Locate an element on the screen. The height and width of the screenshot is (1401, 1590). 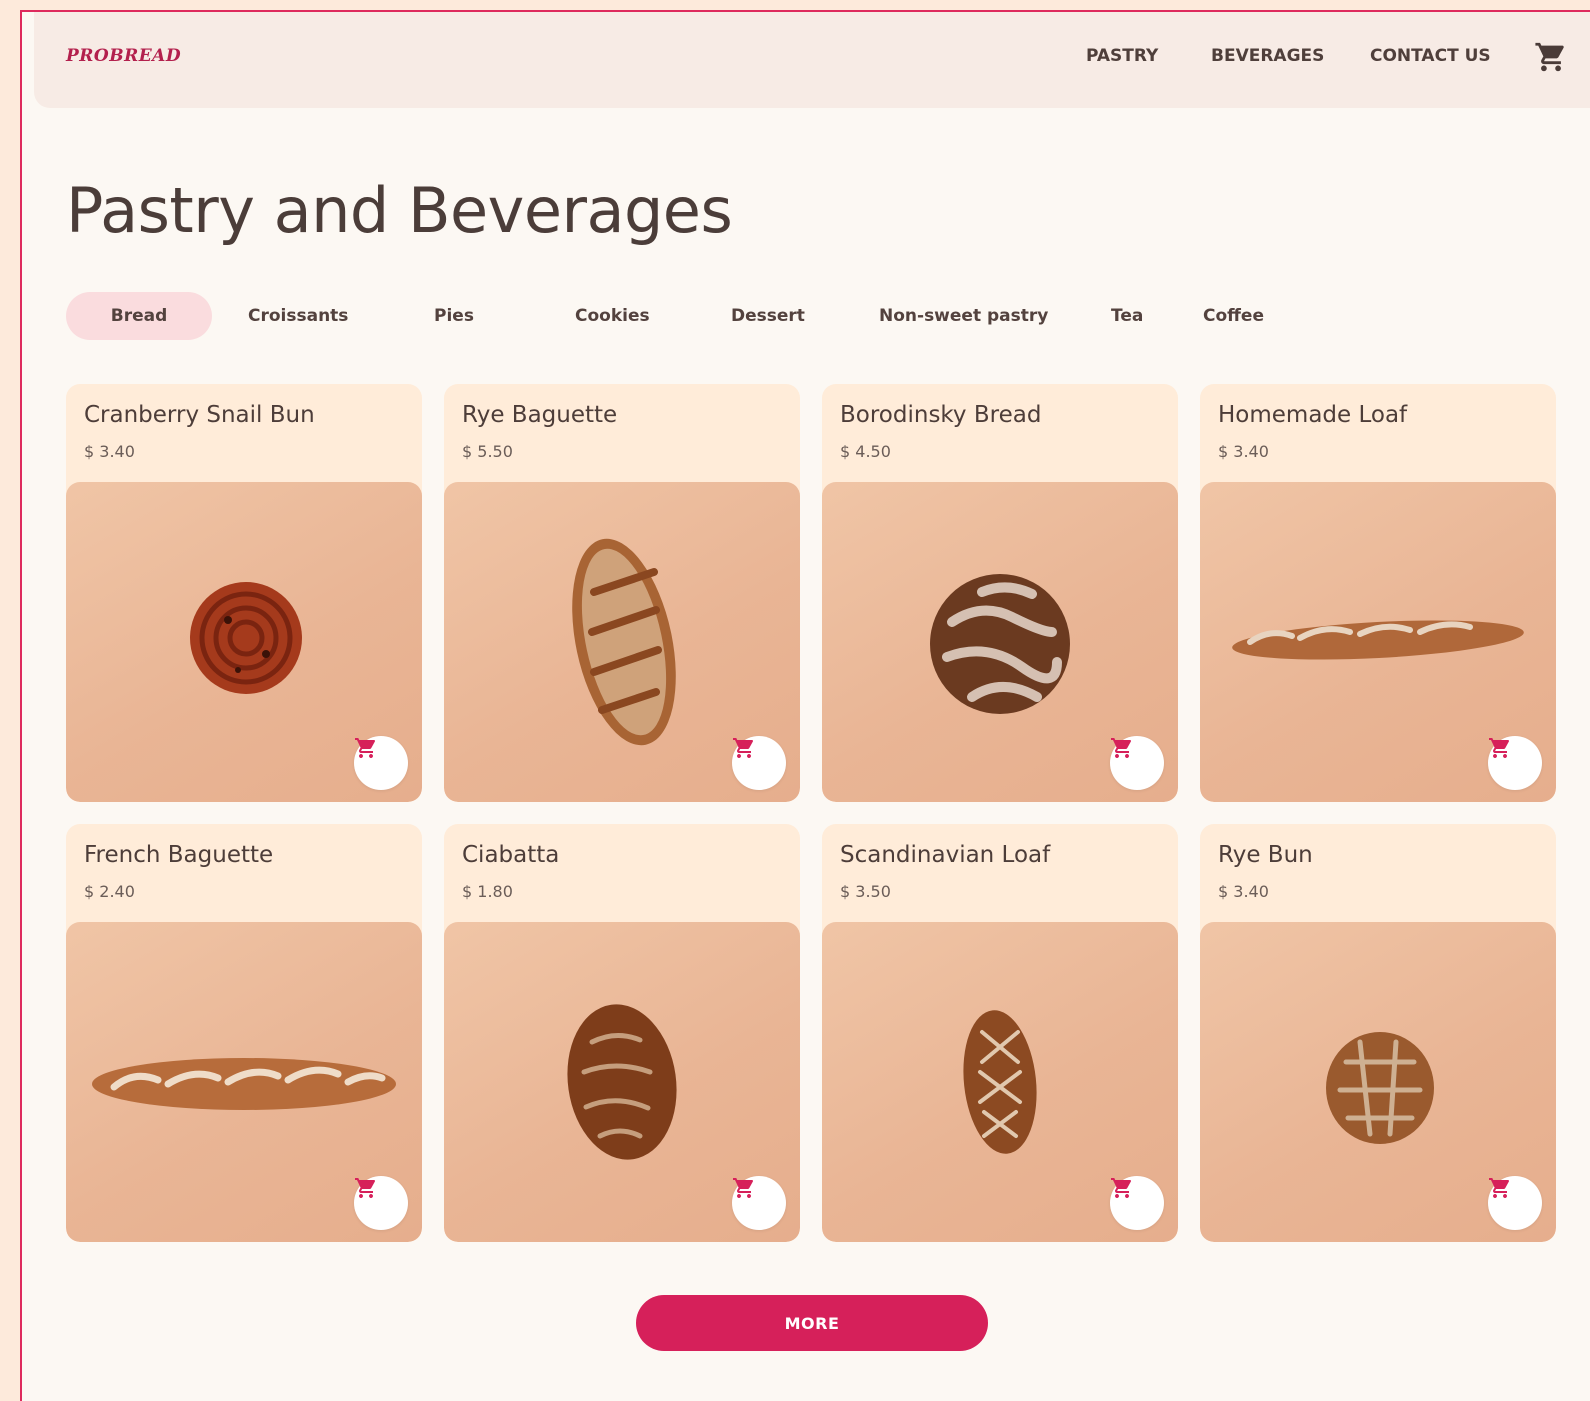
product-card-ciabatta: Ciabatta $ 1.80 is located at coordinates (622, 1033).